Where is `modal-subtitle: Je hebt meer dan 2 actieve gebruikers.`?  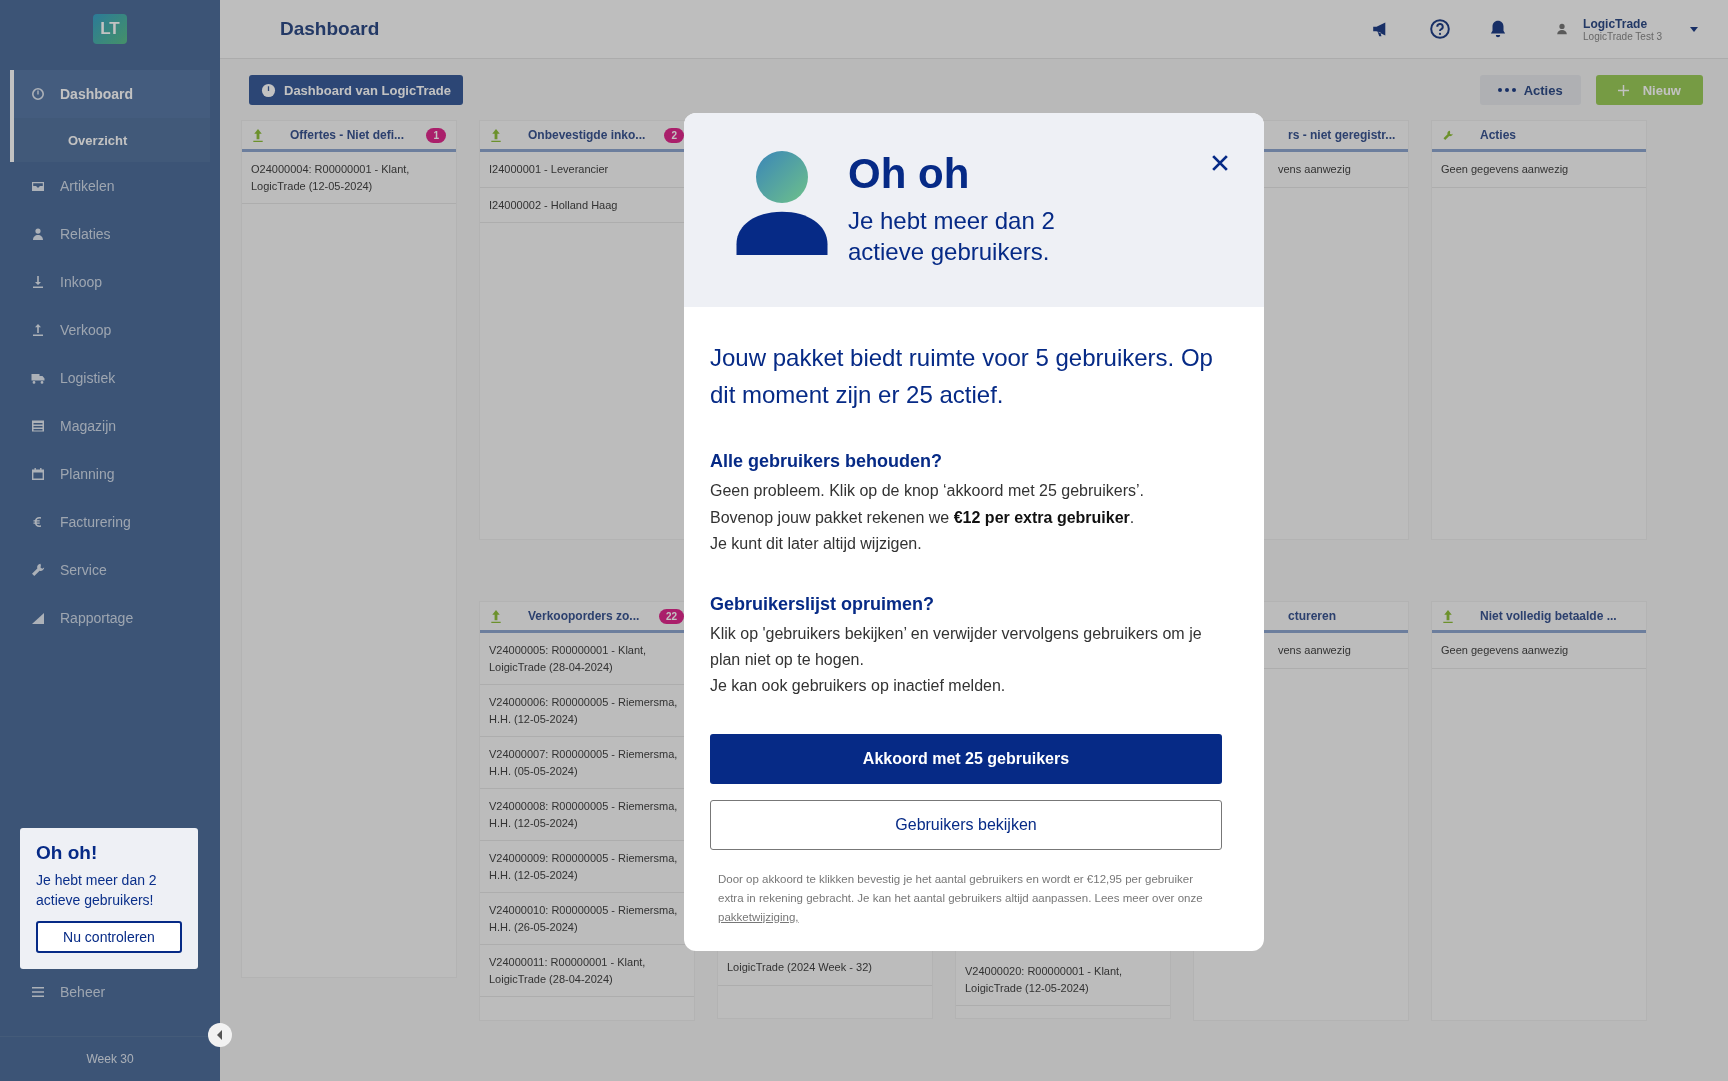
modal-subtitle: Je hebt meer dan 2 actieve gebruikers. is located at coordinates (952, 237).